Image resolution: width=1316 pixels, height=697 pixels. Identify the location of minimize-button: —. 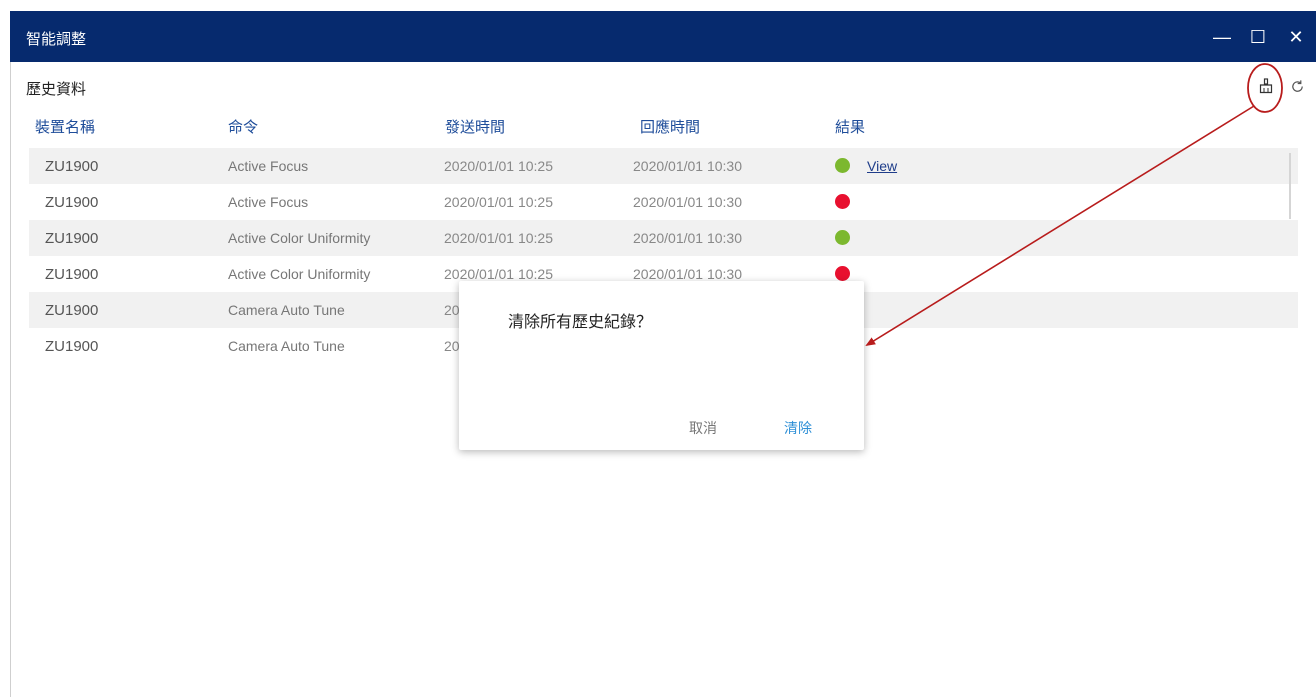
(1222, 37).